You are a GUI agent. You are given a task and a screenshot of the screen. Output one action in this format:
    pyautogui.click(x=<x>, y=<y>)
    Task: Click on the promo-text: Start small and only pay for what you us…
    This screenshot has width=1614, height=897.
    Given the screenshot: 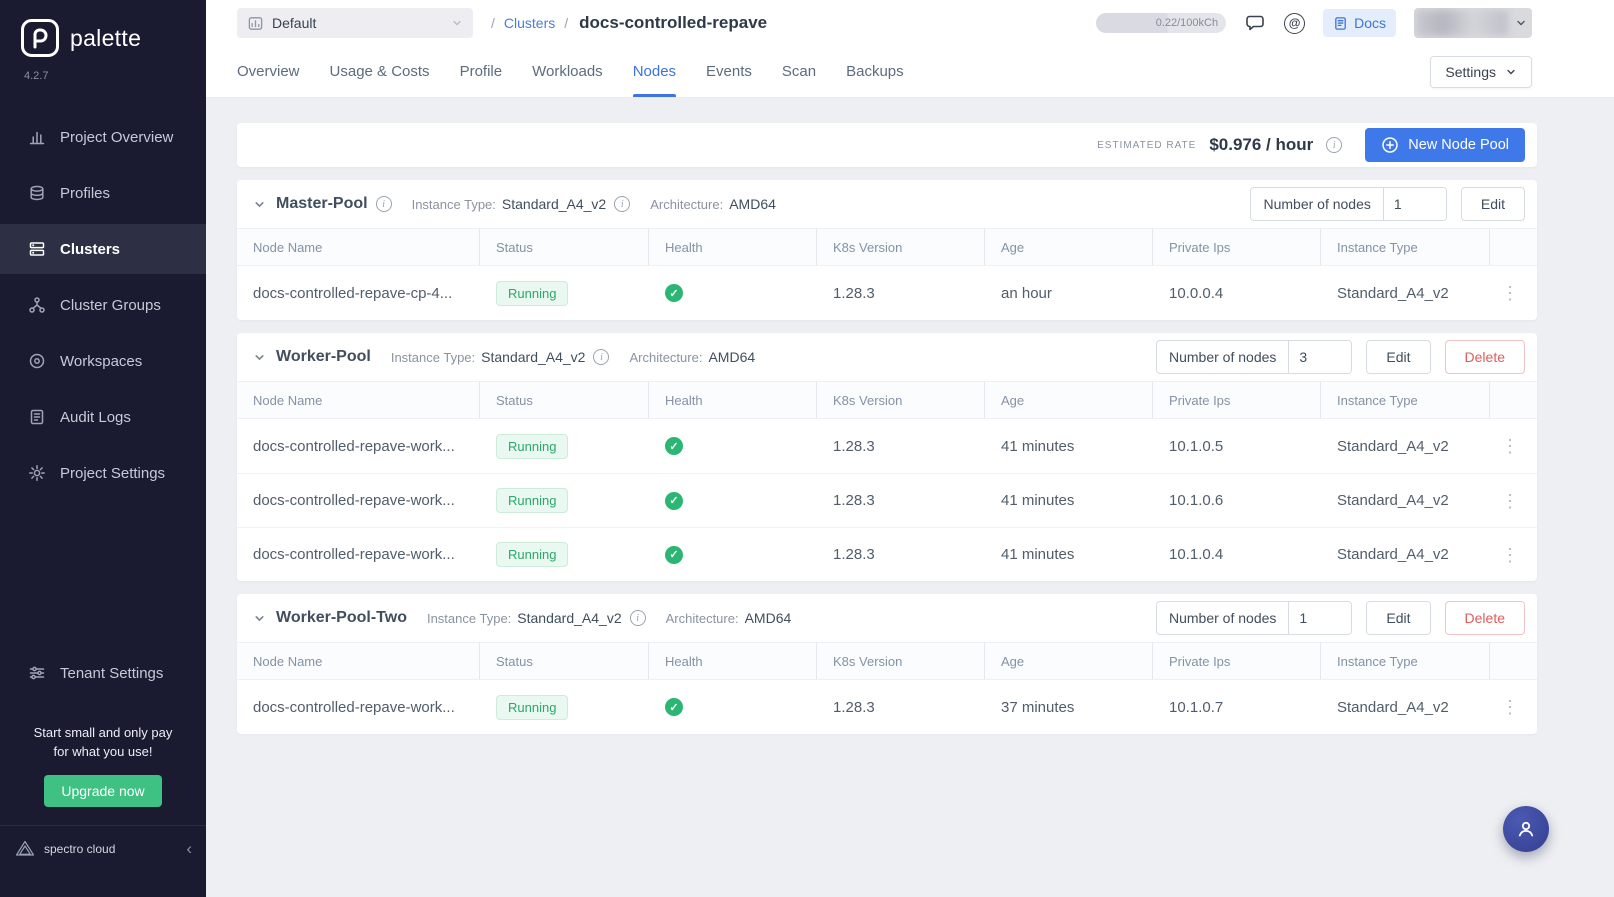 What is the action you would take?
    pyautogui.click(x=103, y=743)
    